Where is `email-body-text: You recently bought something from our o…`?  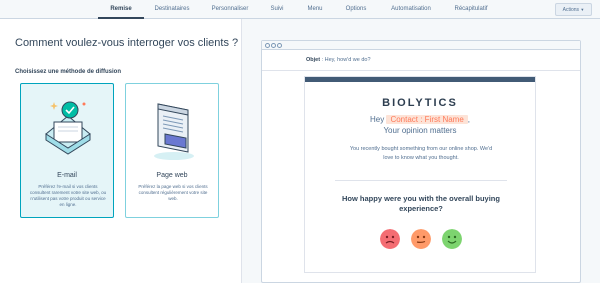
email-body-text: You recently bought something from our o… is located at coordinates (421, 153).